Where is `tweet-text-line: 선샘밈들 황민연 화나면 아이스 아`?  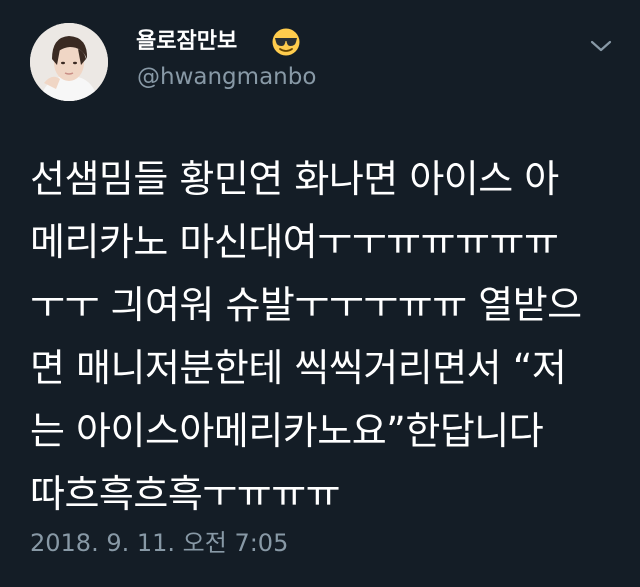 tweet-text-line: 선샘밈들 황민연 화나면 아이스 아 is located at coordinates (294, 179).